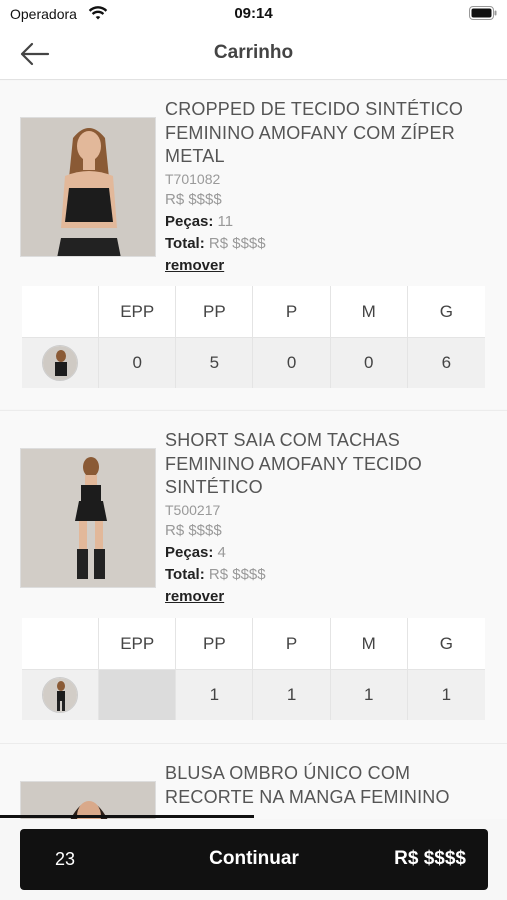  What do you see at coordinates (254, 859) in the screenshot?
I see `continue-button: 23 Continuar R$ $$$$` at bounding box center [254, 859].